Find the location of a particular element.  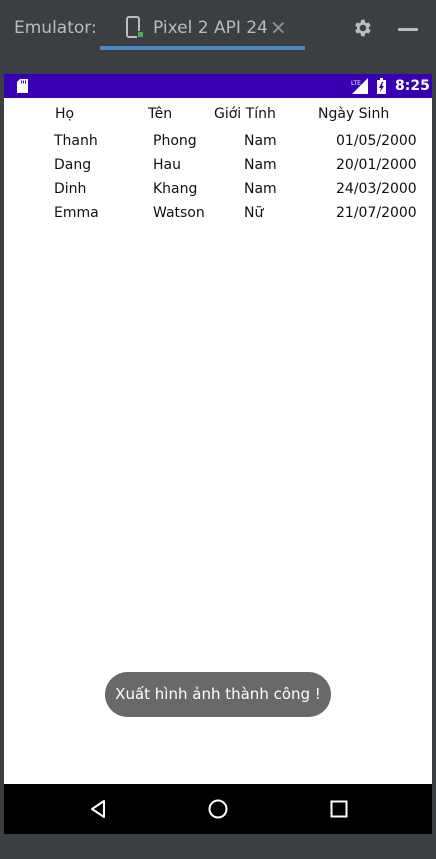

home-icon is located at coordinates (218, 809).